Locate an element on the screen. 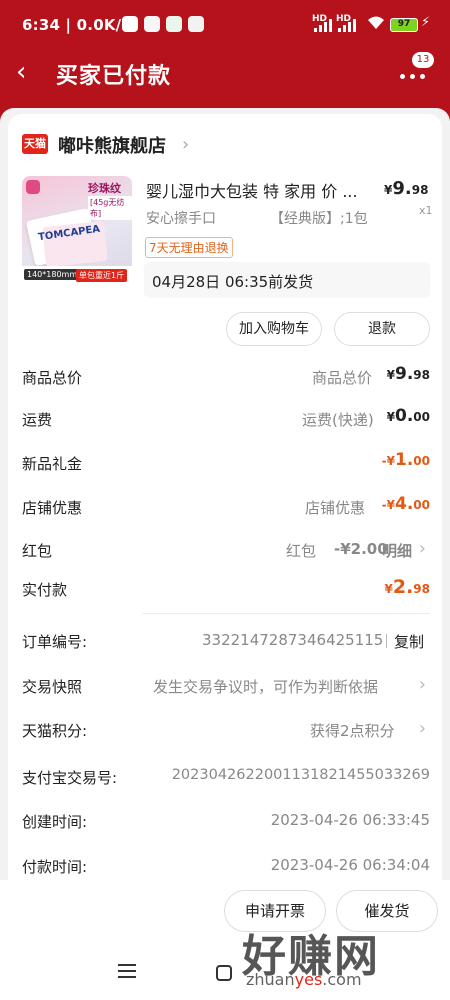  goods-total-label: 商品总价 is located at coordinates (52, 378).